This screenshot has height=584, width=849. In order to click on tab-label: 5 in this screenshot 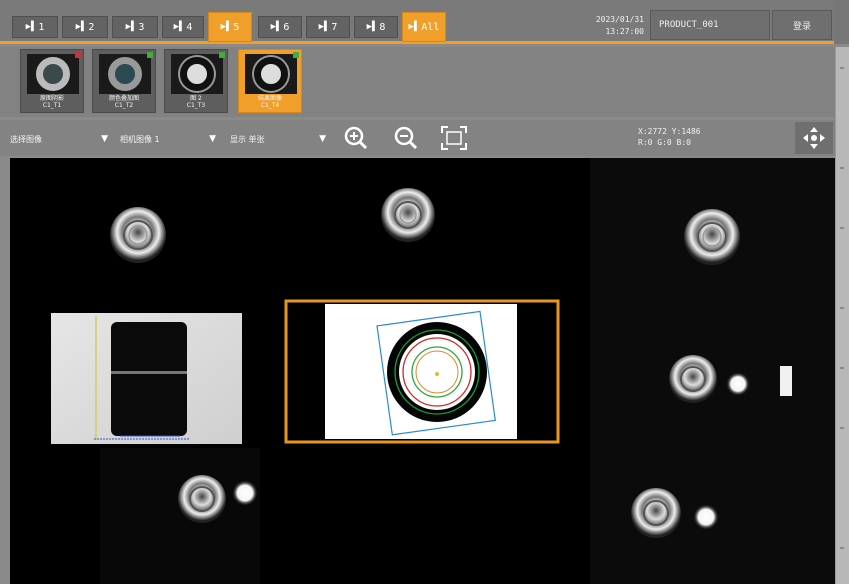, I will do `click(236, 27)`.